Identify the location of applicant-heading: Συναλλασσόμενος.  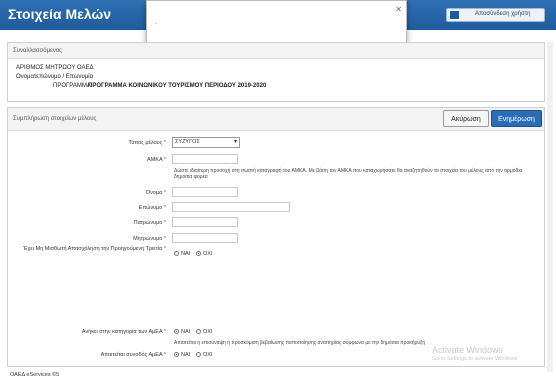
(276, 51).